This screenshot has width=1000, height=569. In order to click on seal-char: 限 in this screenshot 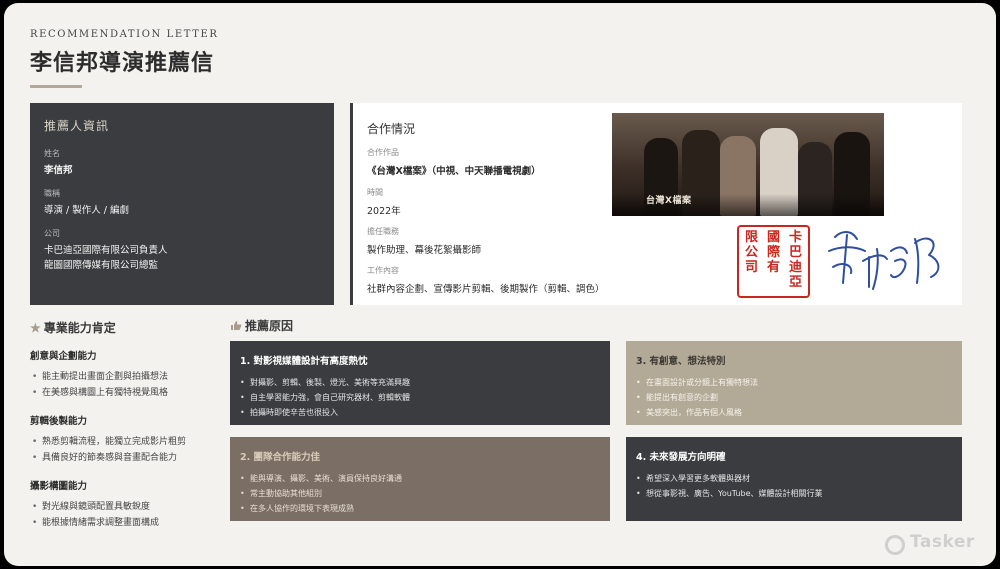, I will do `click(752, 237)`.